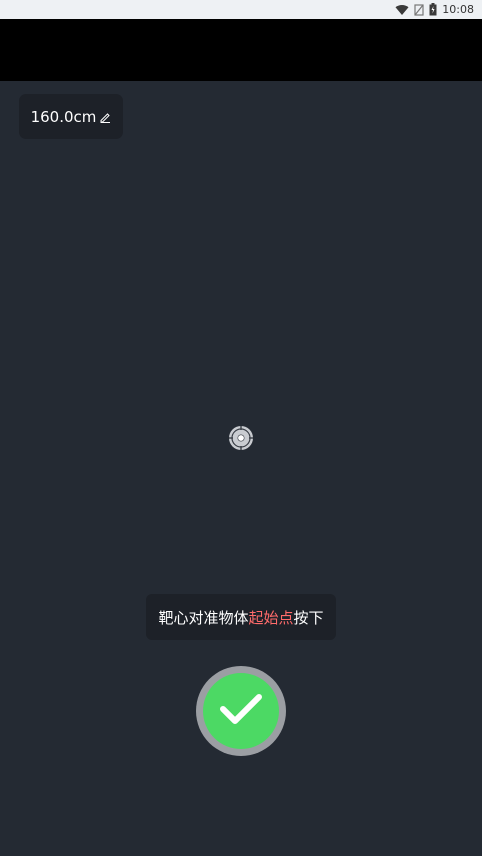  What do you see at coordinates (105, 117) in the screenshot?
I see `pencil-icon` at bounding box center [105, 117].